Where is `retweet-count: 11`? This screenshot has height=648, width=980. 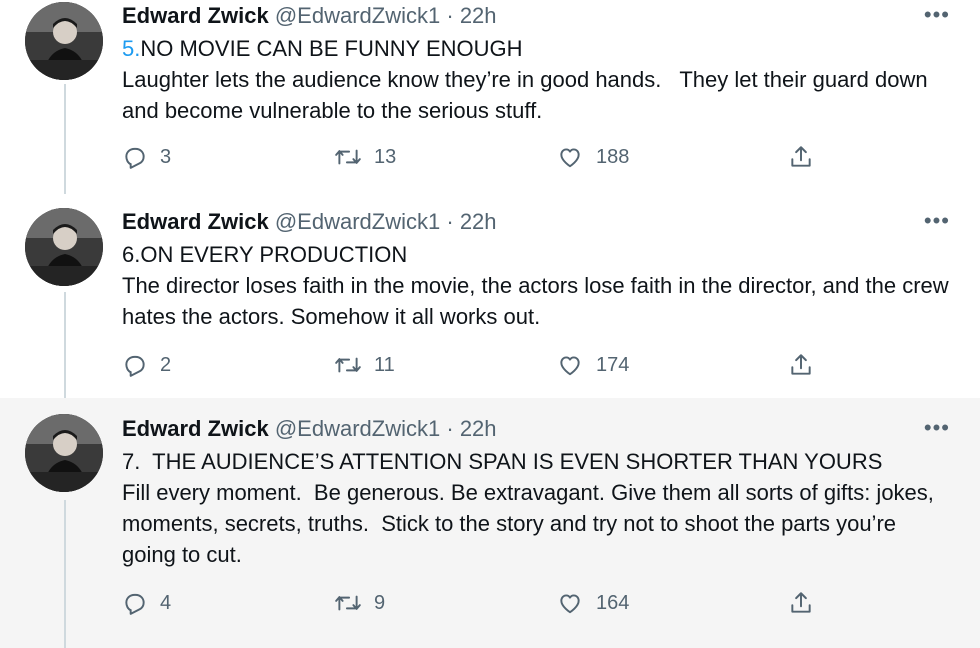 retweet-count: 11 is located at coordinates (384, 364).